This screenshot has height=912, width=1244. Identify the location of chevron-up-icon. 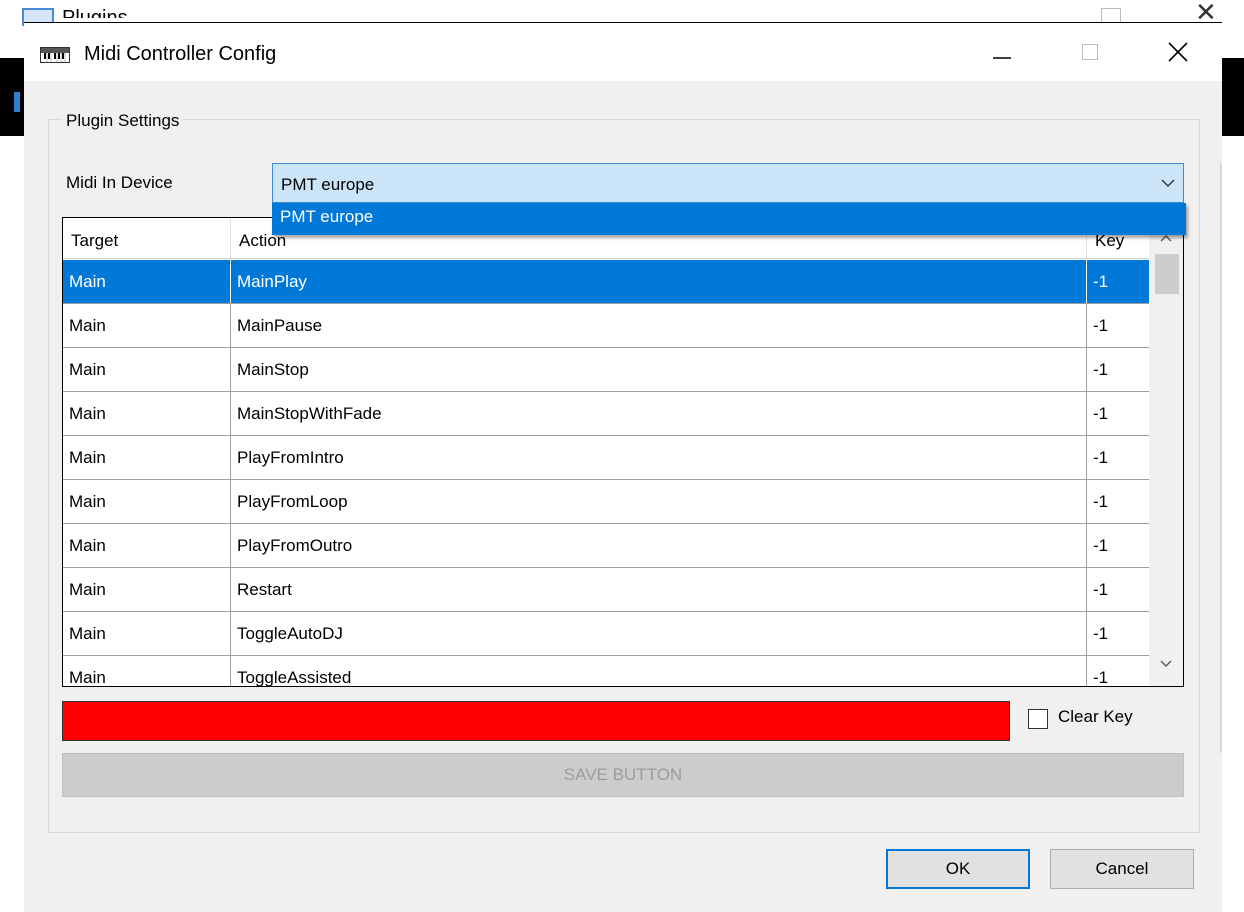
(1166, 238).